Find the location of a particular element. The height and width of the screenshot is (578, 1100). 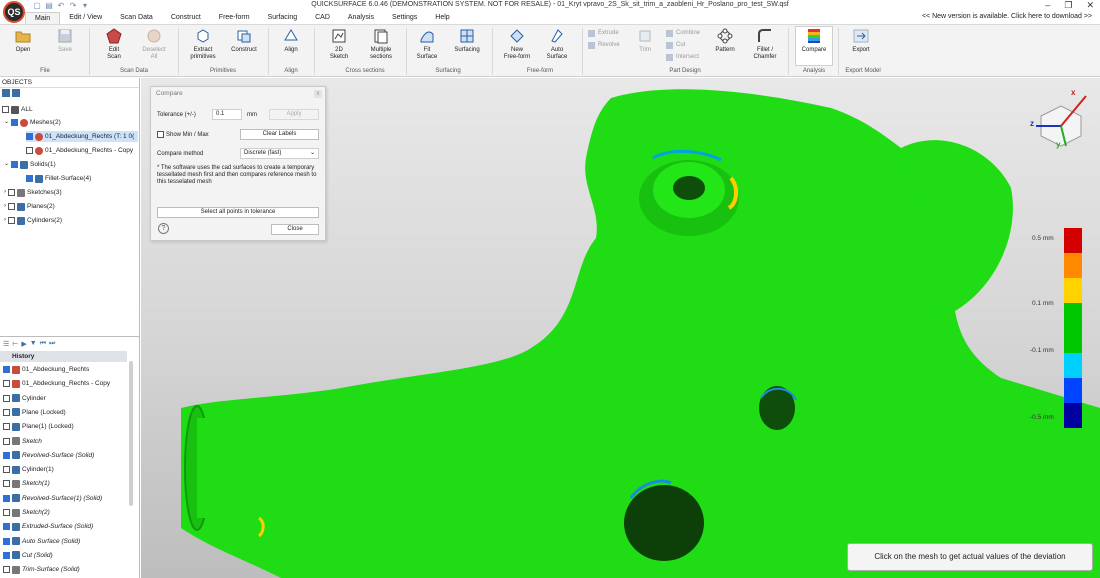

history-item: Sketch(2) is located at coordinates (26, 512).